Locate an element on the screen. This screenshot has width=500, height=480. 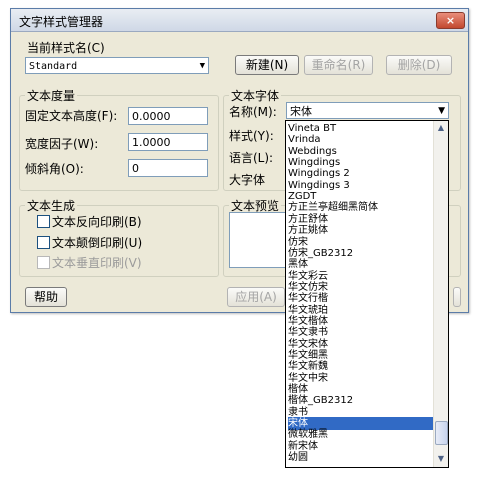
width-factor-label: 宽度因子(W): is located at coordinates (62, 144).